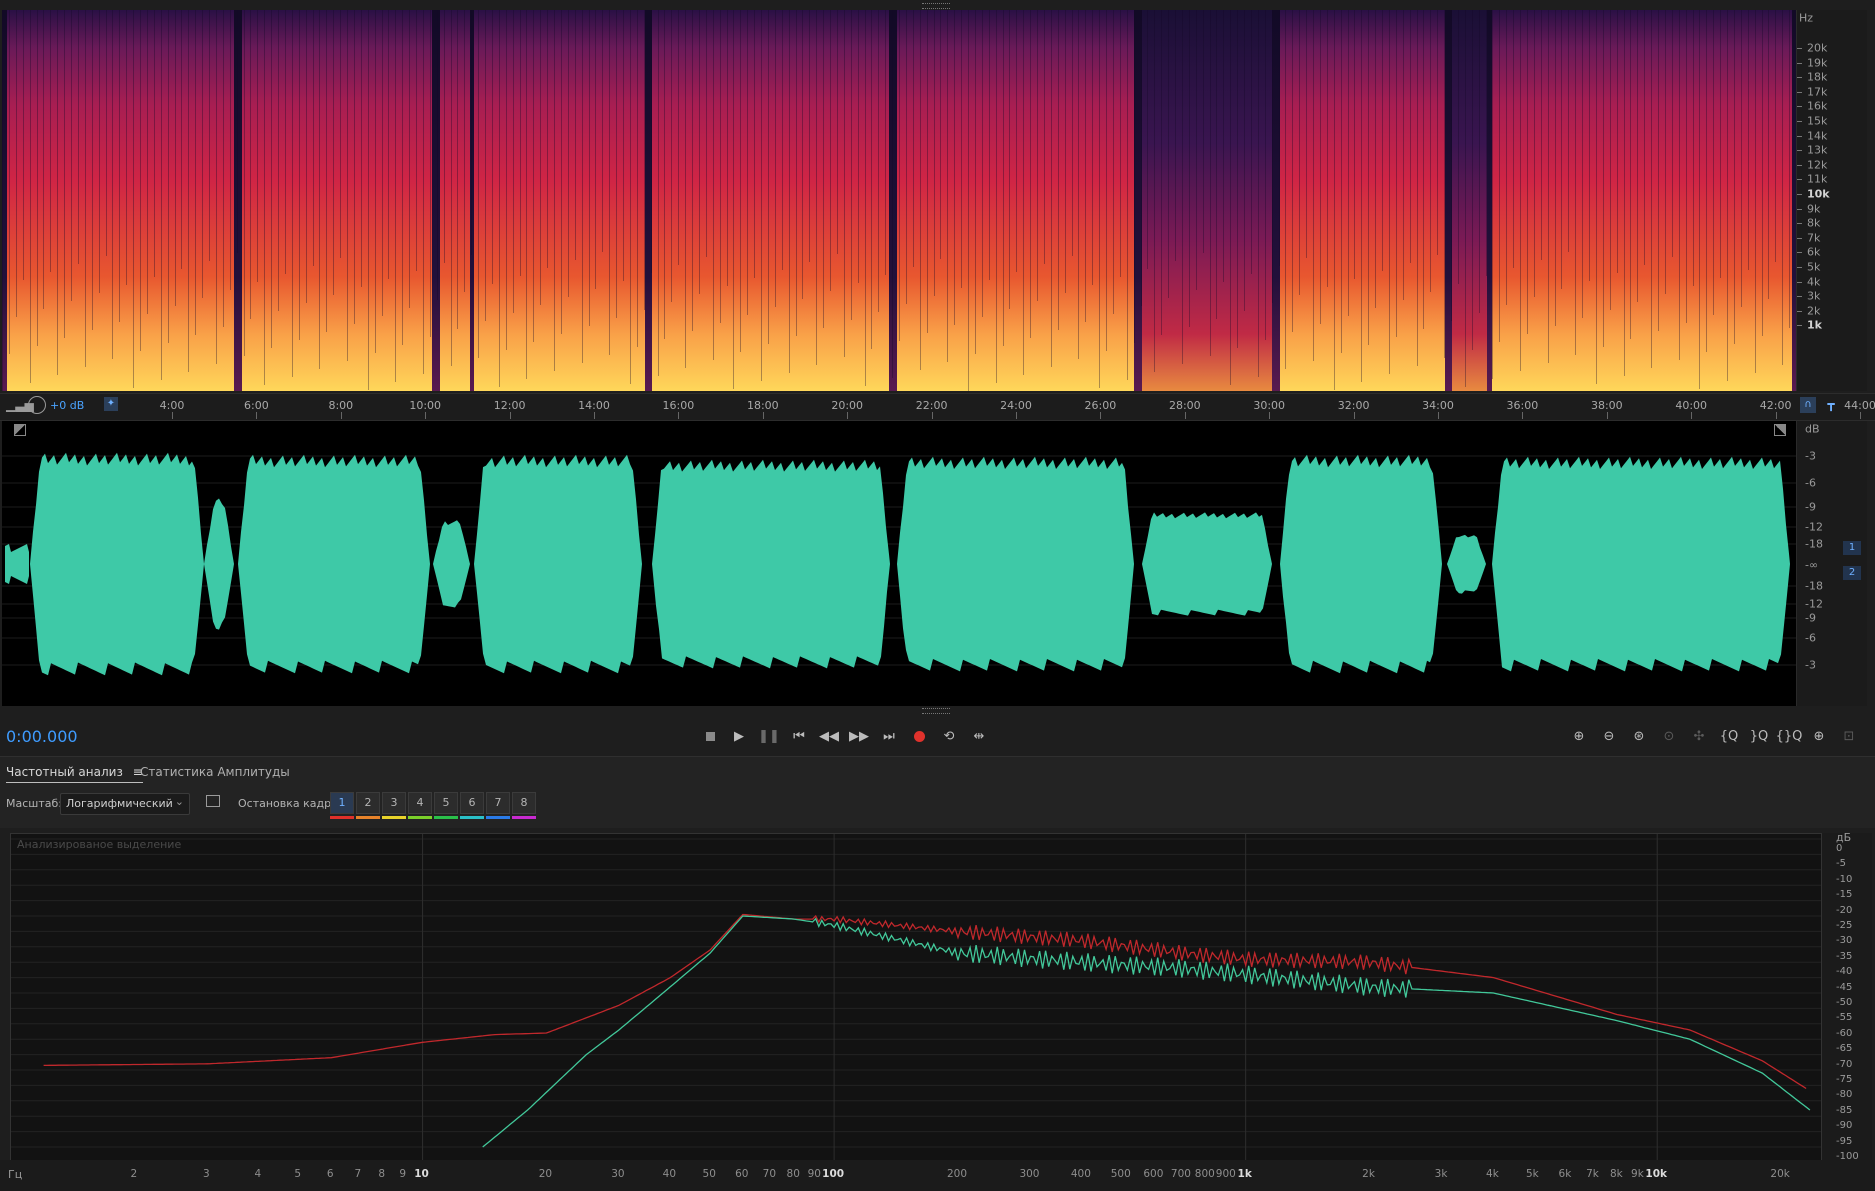  I want to click on rewind-button: ◀◀, so click(829, 736).